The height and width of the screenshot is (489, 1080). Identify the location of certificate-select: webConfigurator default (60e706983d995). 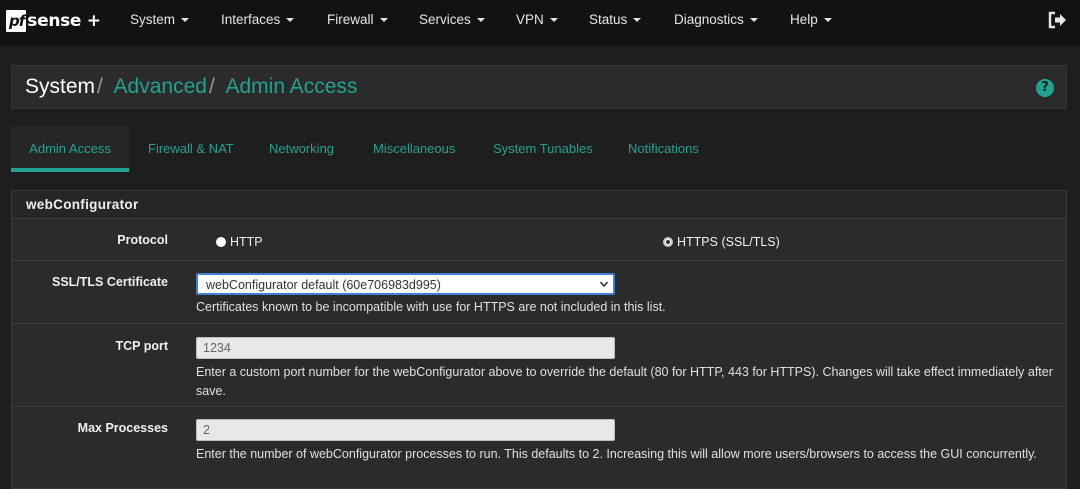
(405, 284).